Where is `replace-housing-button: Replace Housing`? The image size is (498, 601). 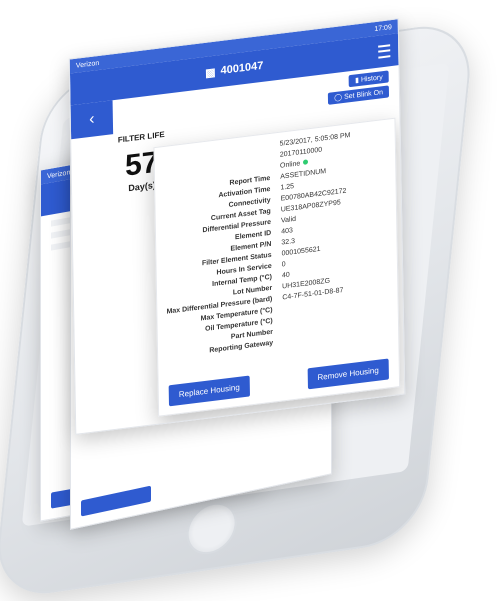 replace-housing-button: Replace Housing is located at coordinates (209, 391).